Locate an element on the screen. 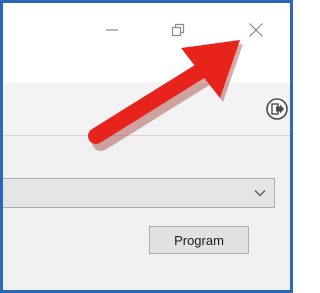 This screenshot has width=320, height=293. restore-icon is located at coordinates (178, 30).